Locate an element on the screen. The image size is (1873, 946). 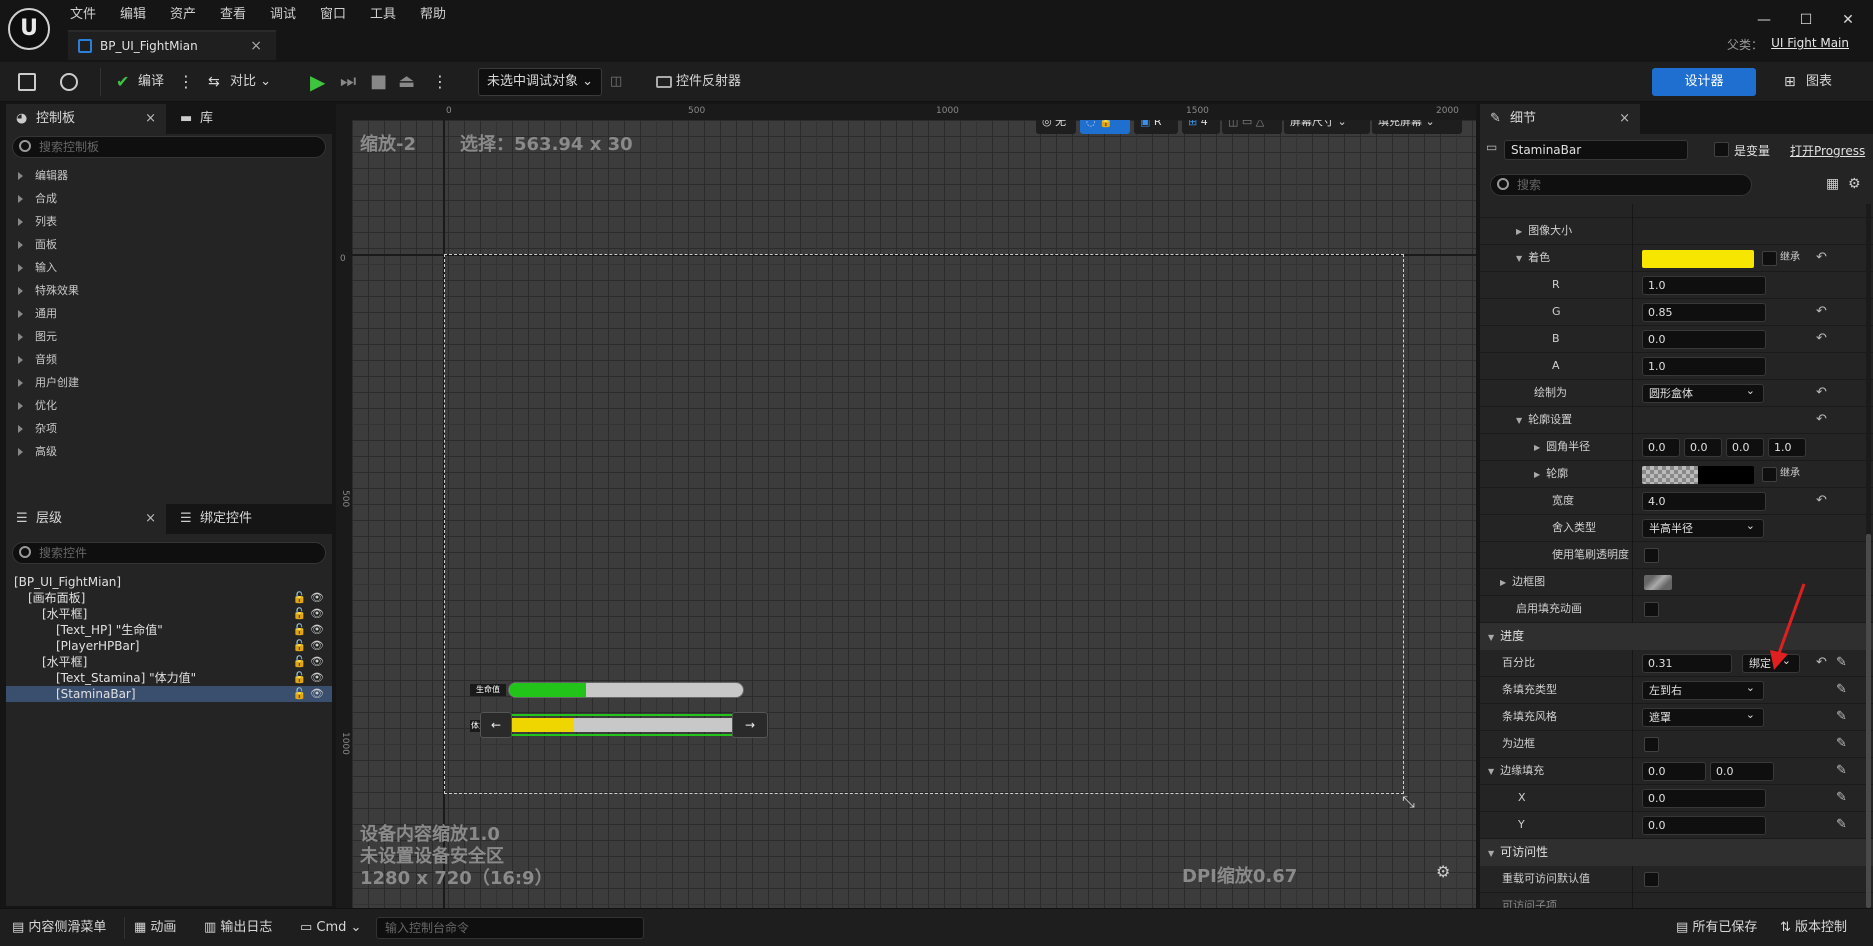
details-scrollbar is located at coordinates (1868, 556).